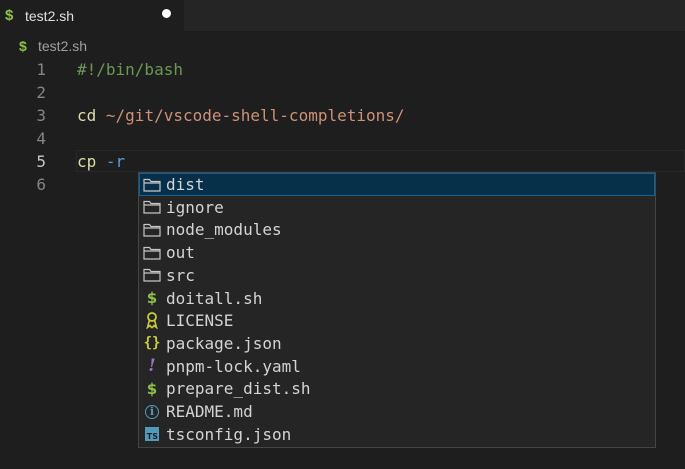 The image size is (685, 469). I want to click on suggestion-label: tsconfig.json, so click(229, 434).